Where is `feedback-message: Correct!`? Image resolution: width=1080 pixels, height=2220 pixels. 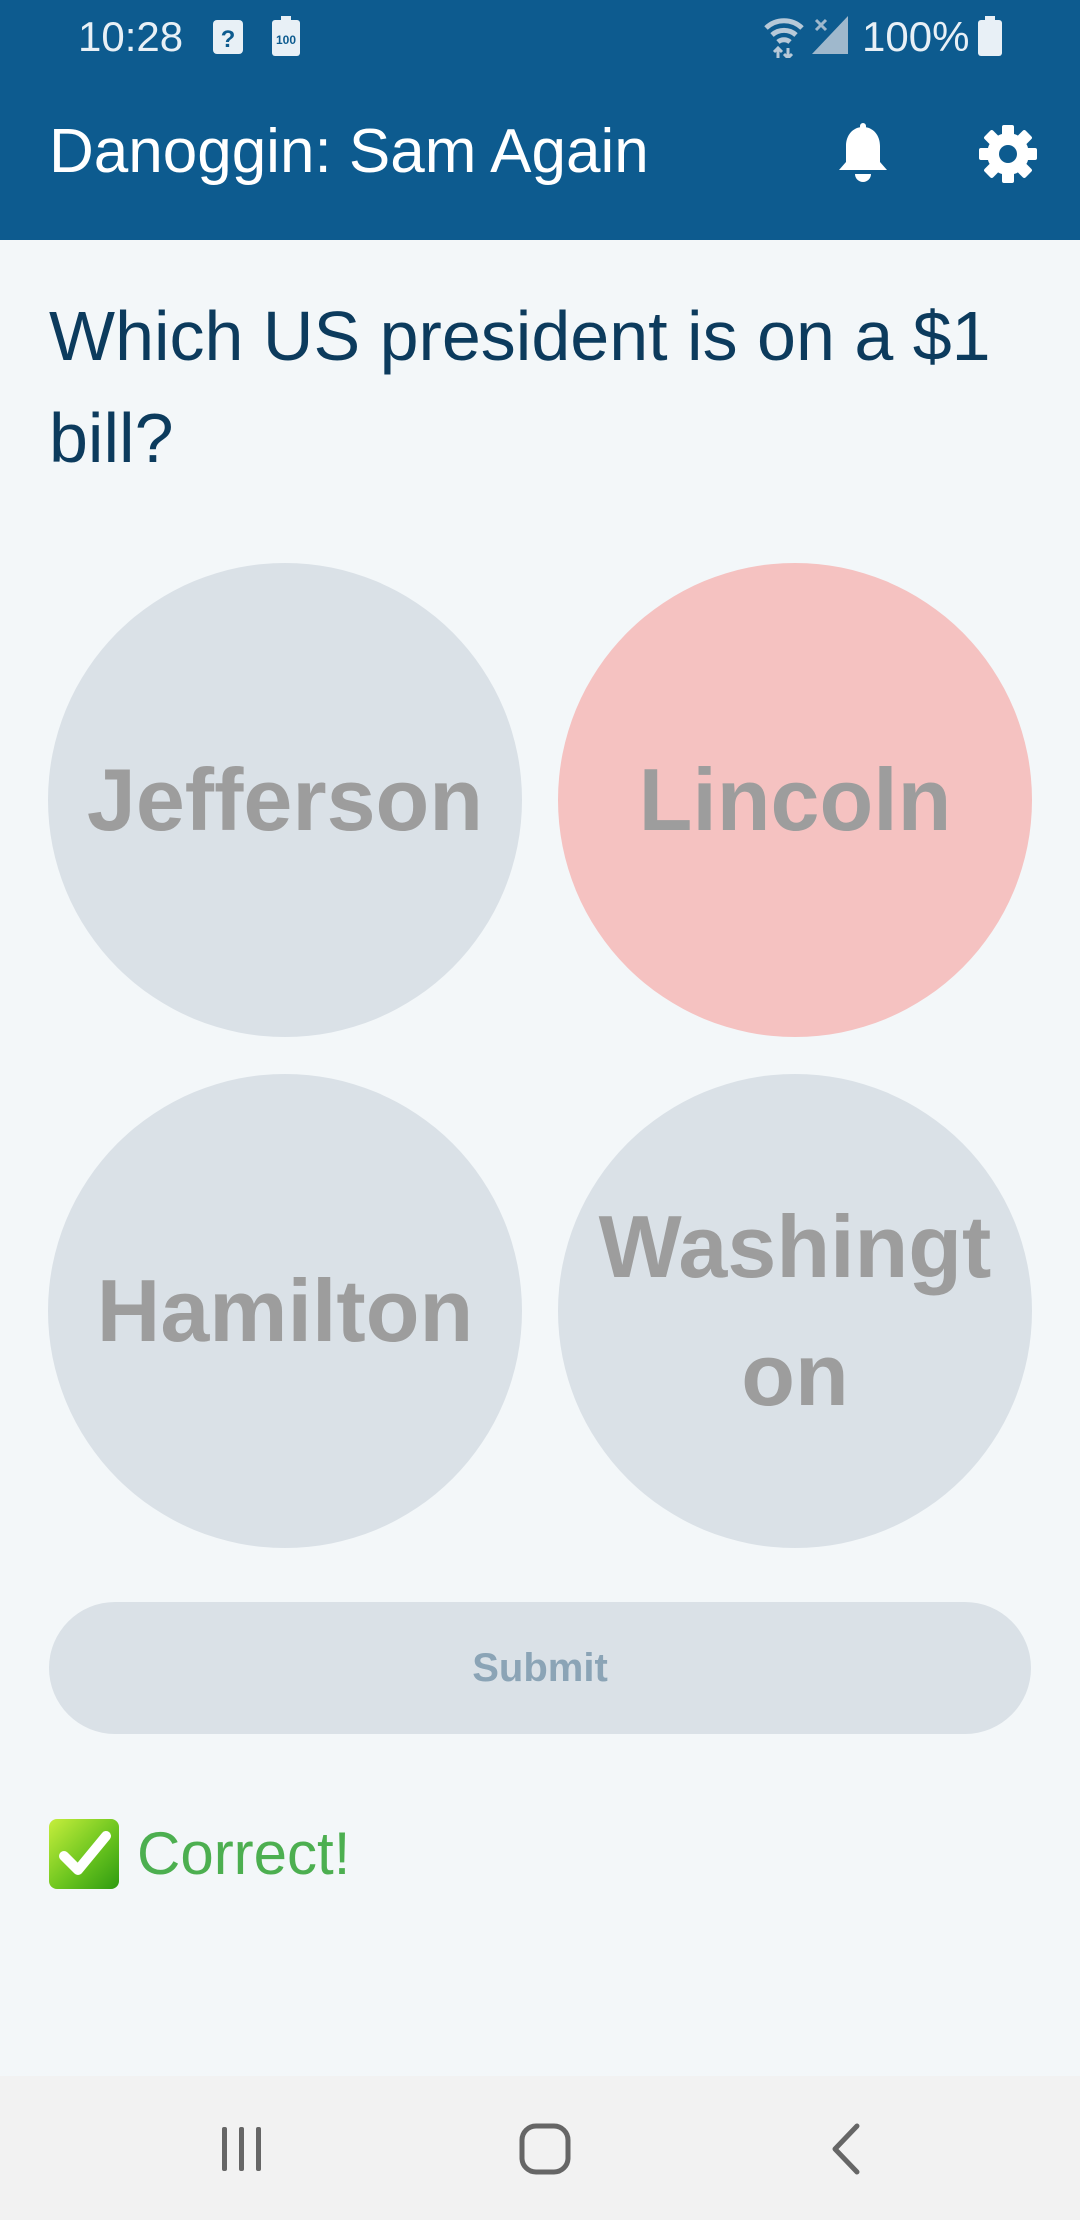 feedback-message: Correct! is located at coordinates (199, 1854).